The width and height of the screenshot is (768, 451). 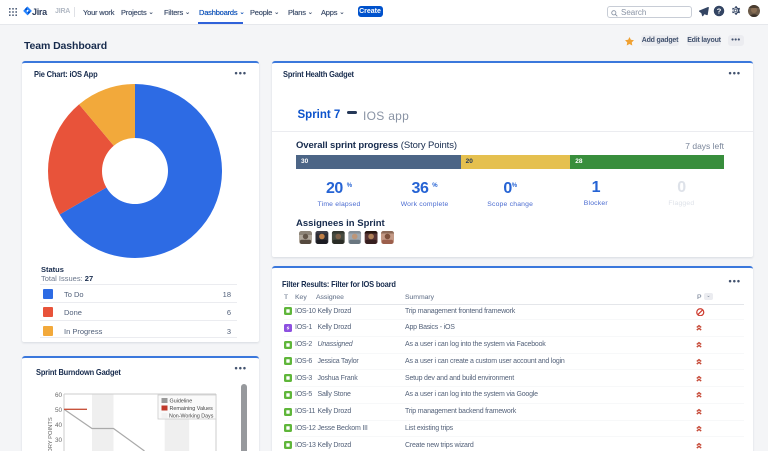 I want to click on svg-text: 40, so click(x=59, y=425).